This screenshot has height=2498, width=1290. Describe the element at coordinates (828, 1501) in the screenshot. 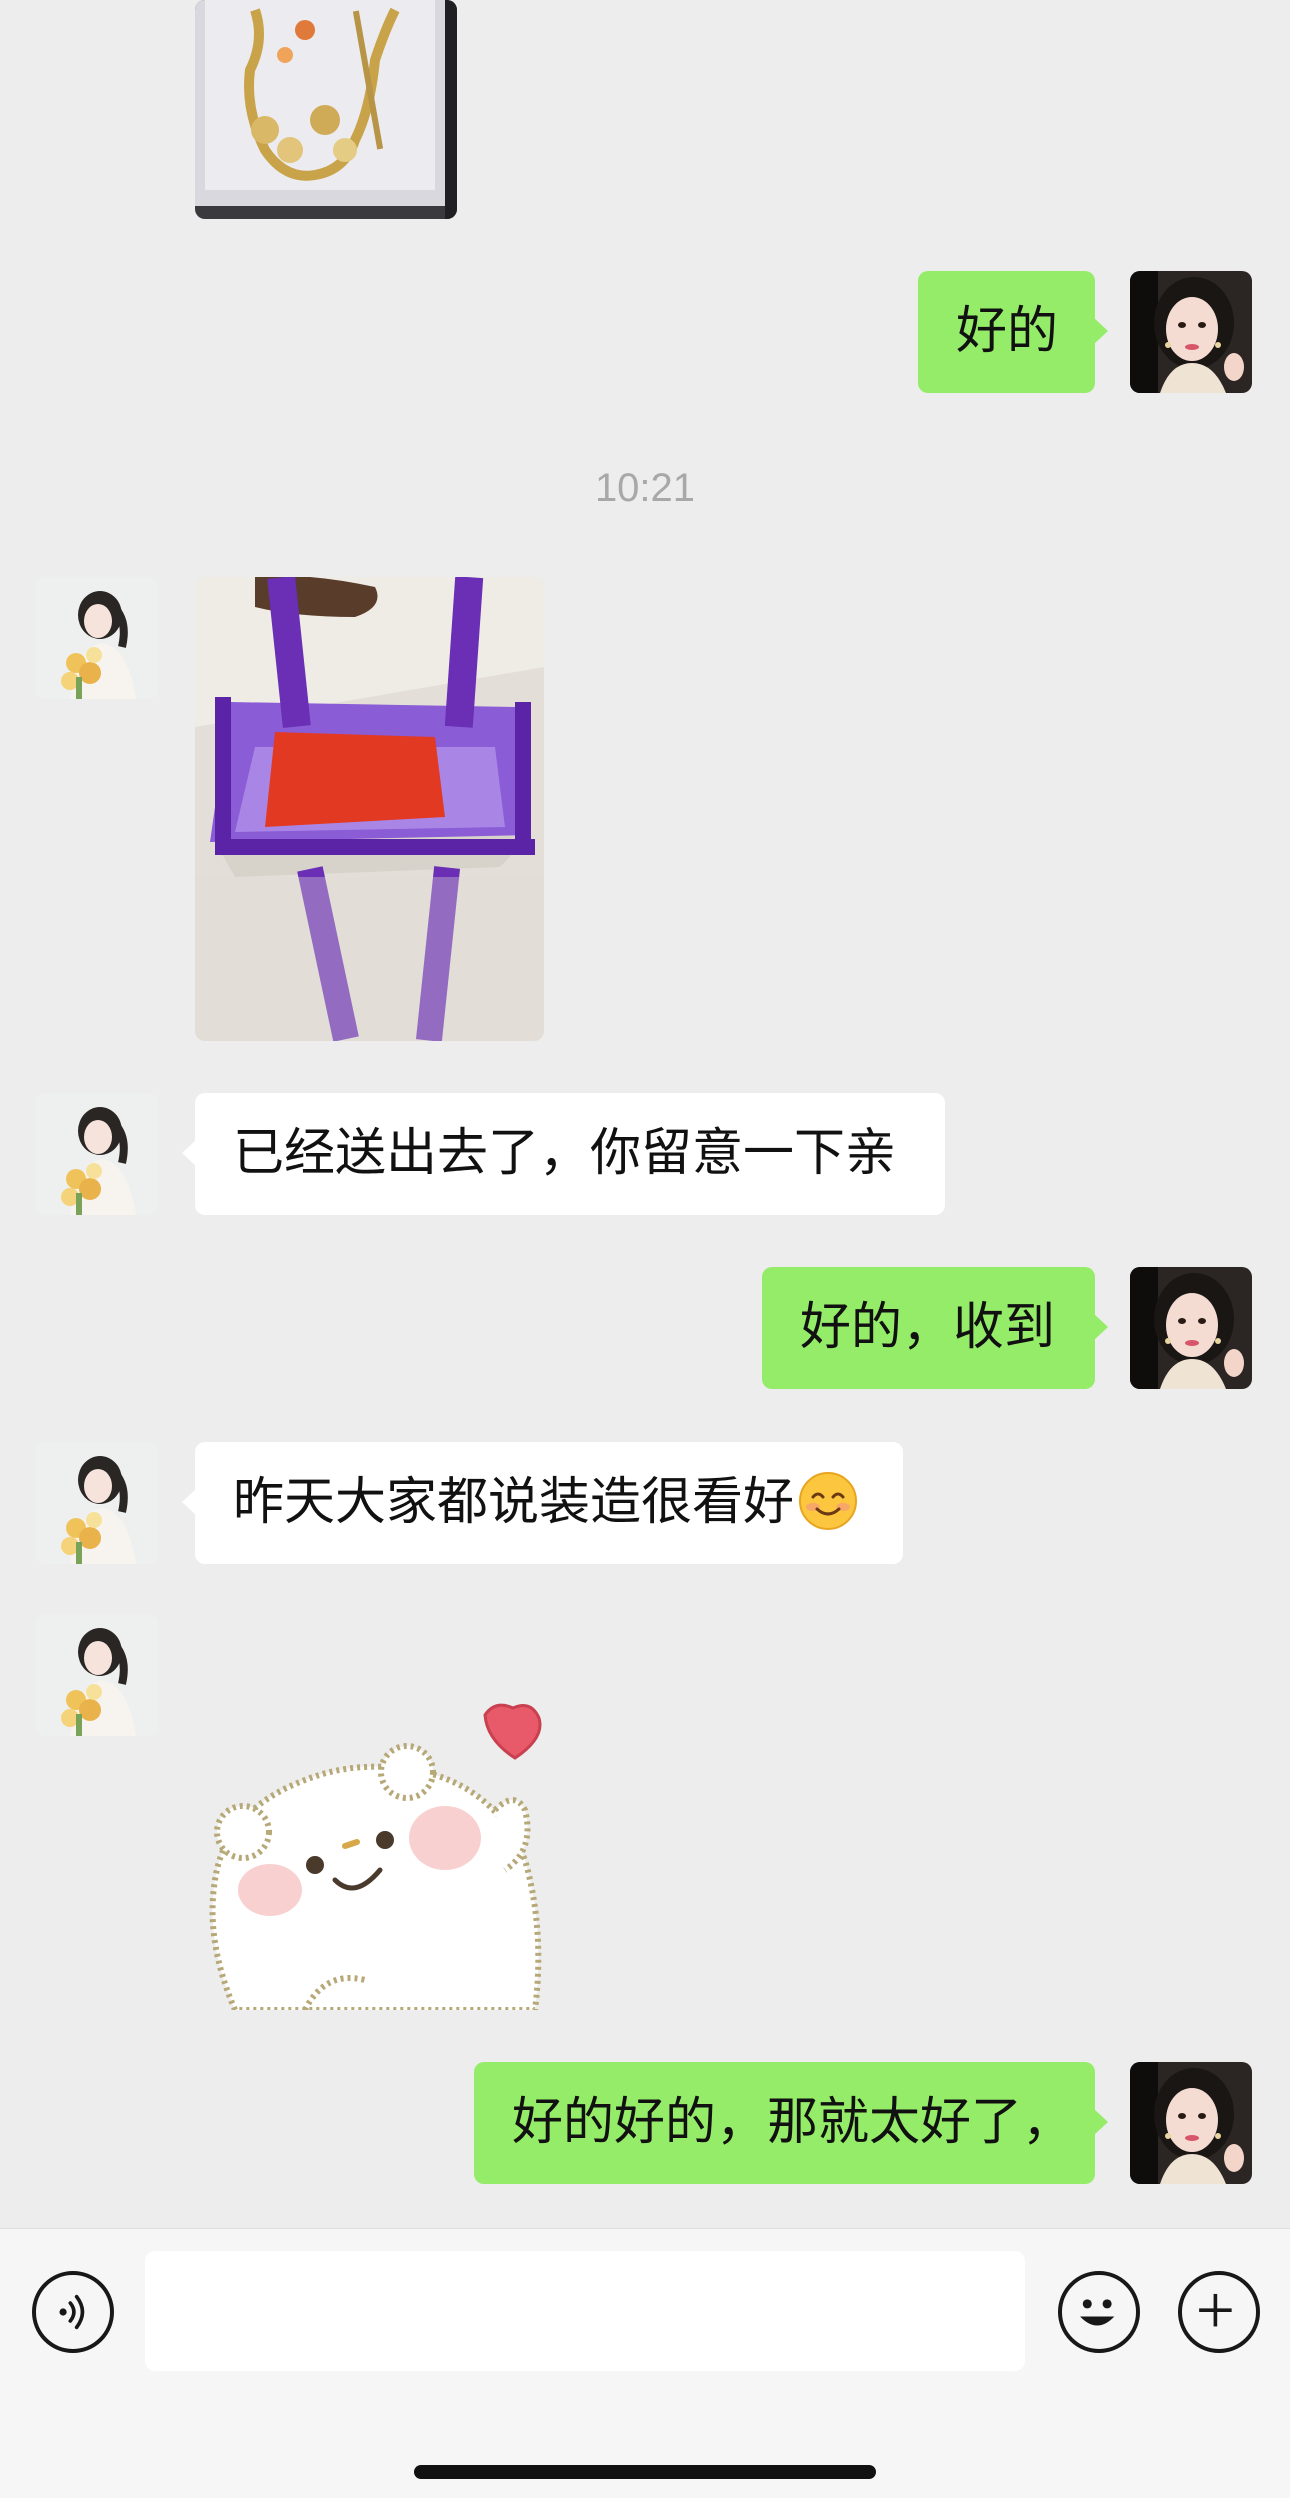

I see `smiling-face-icon` at that location.